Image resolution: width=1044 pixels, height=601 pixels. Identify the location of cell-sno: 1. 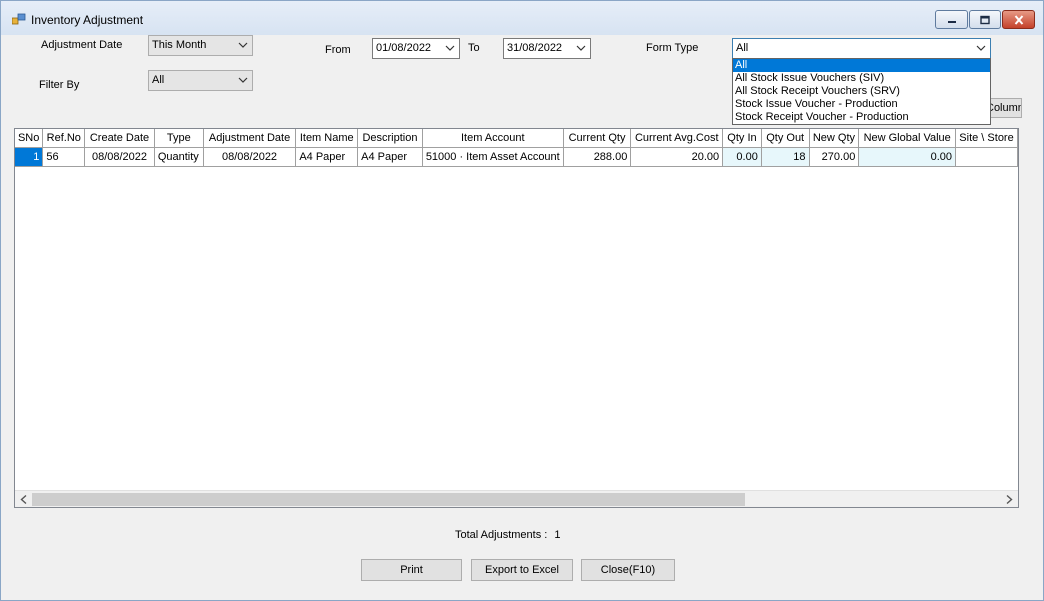
(29, 157).